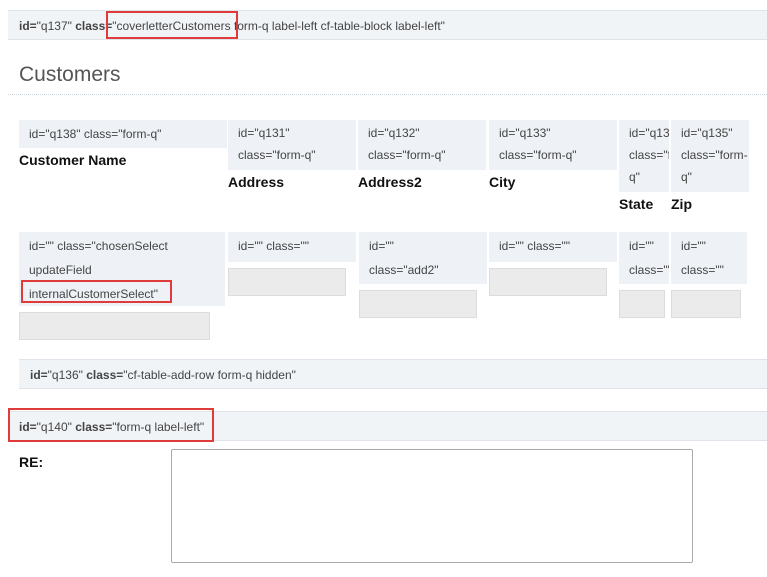 The image size is (767, 577). What do you see at coordinates (709, 258) in the screenshot?
I see `cell-zip: id="" class=""` at bounding box center [709, 258].